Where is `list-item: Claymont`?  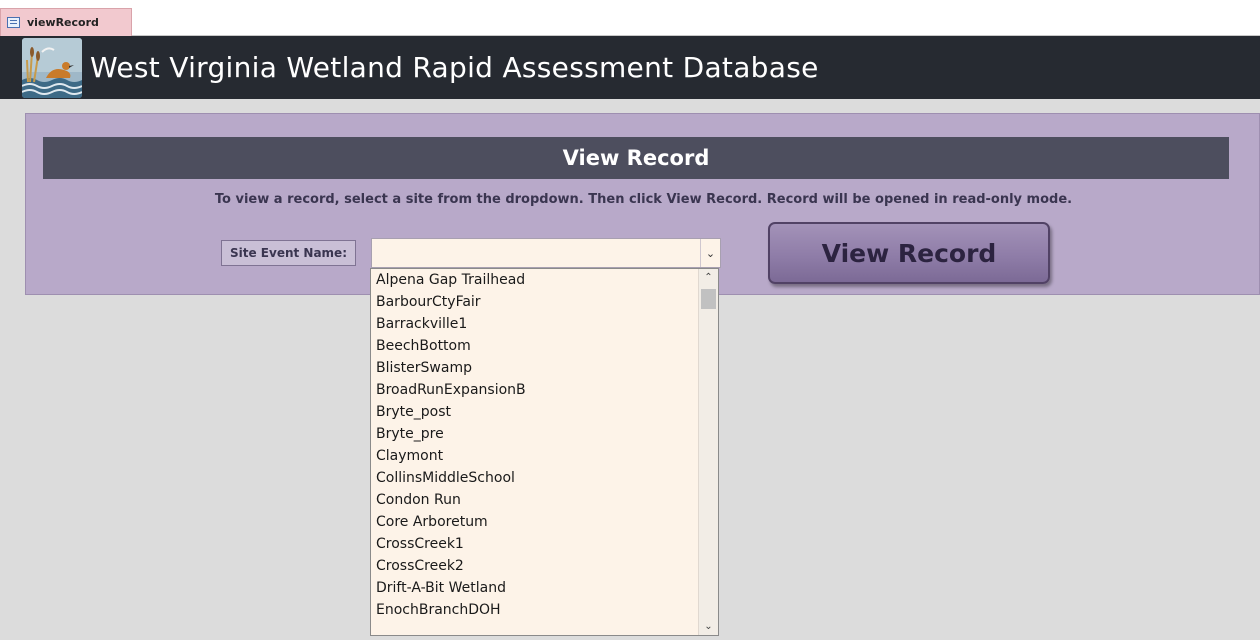
list-item: Claymont is located at coordinates (409, 456).